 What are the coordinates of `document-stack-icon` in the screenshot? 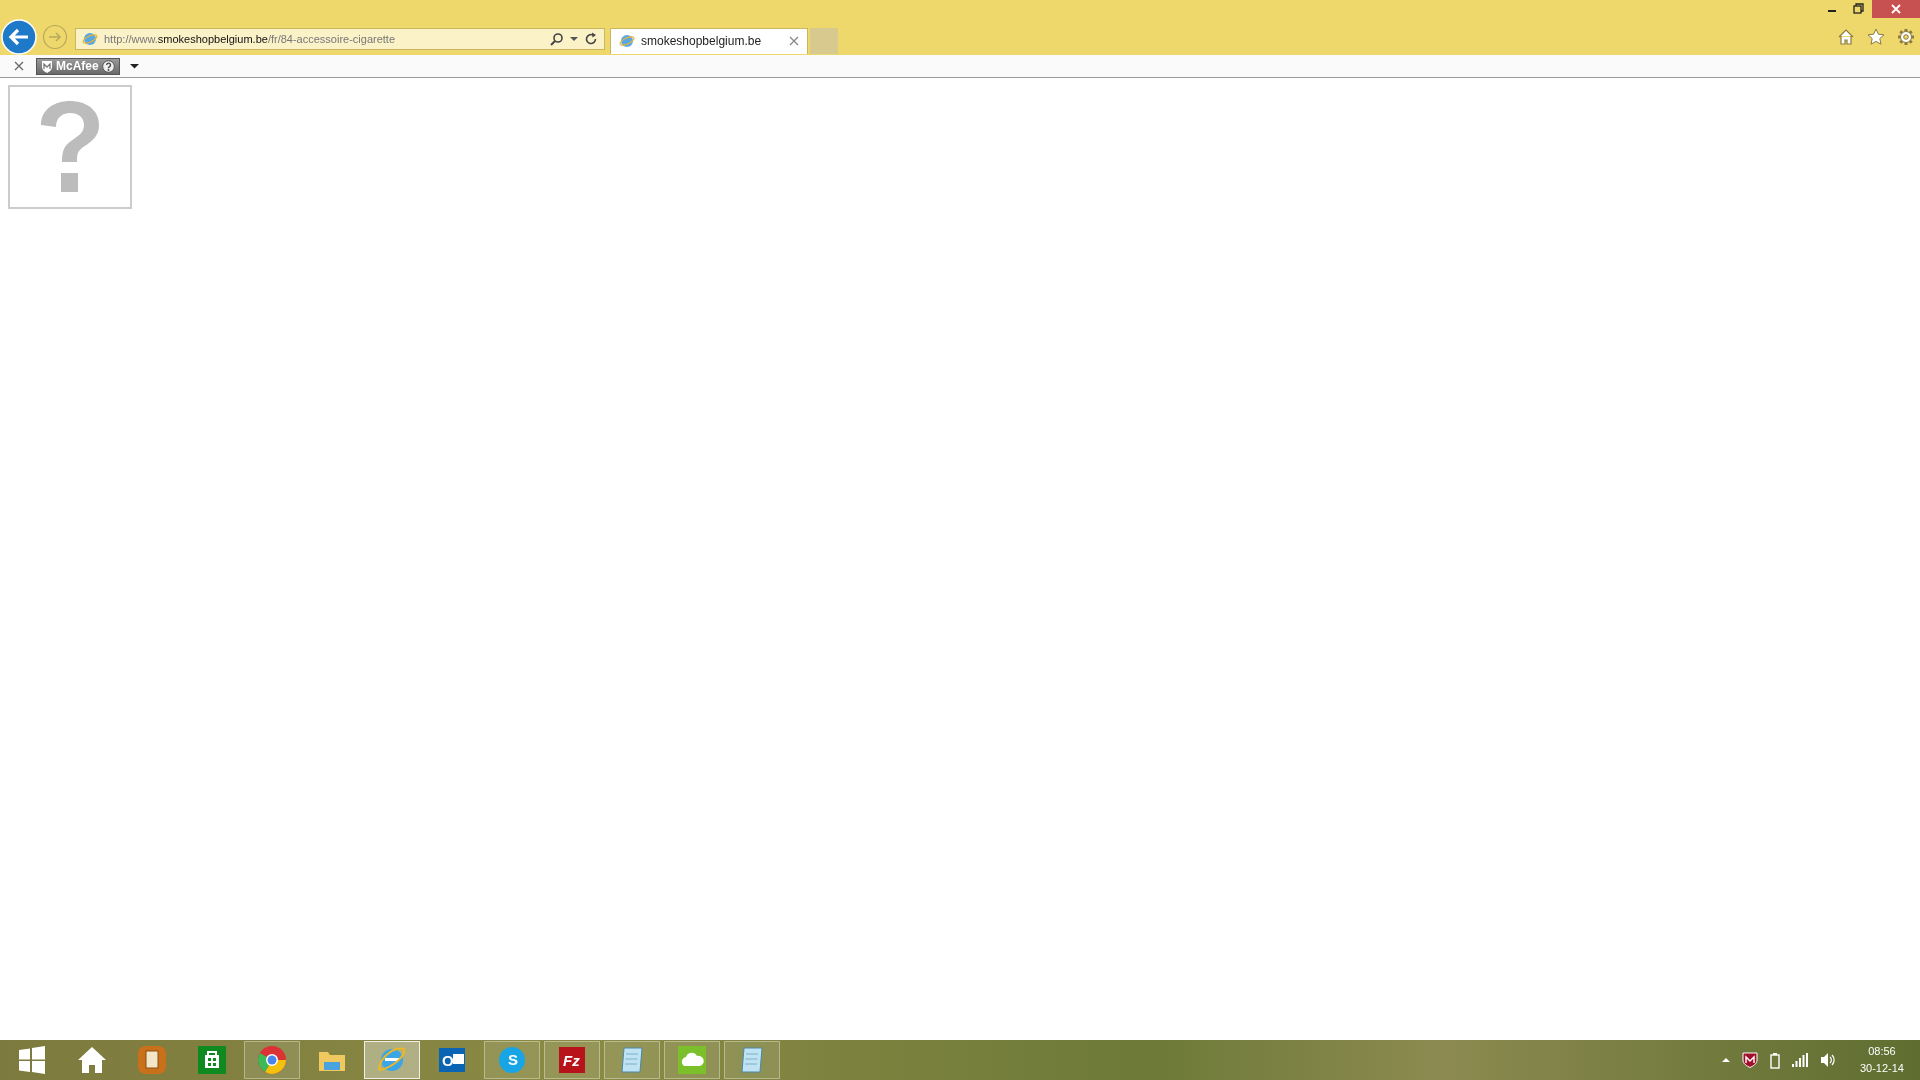 It's located at (152, 1060).